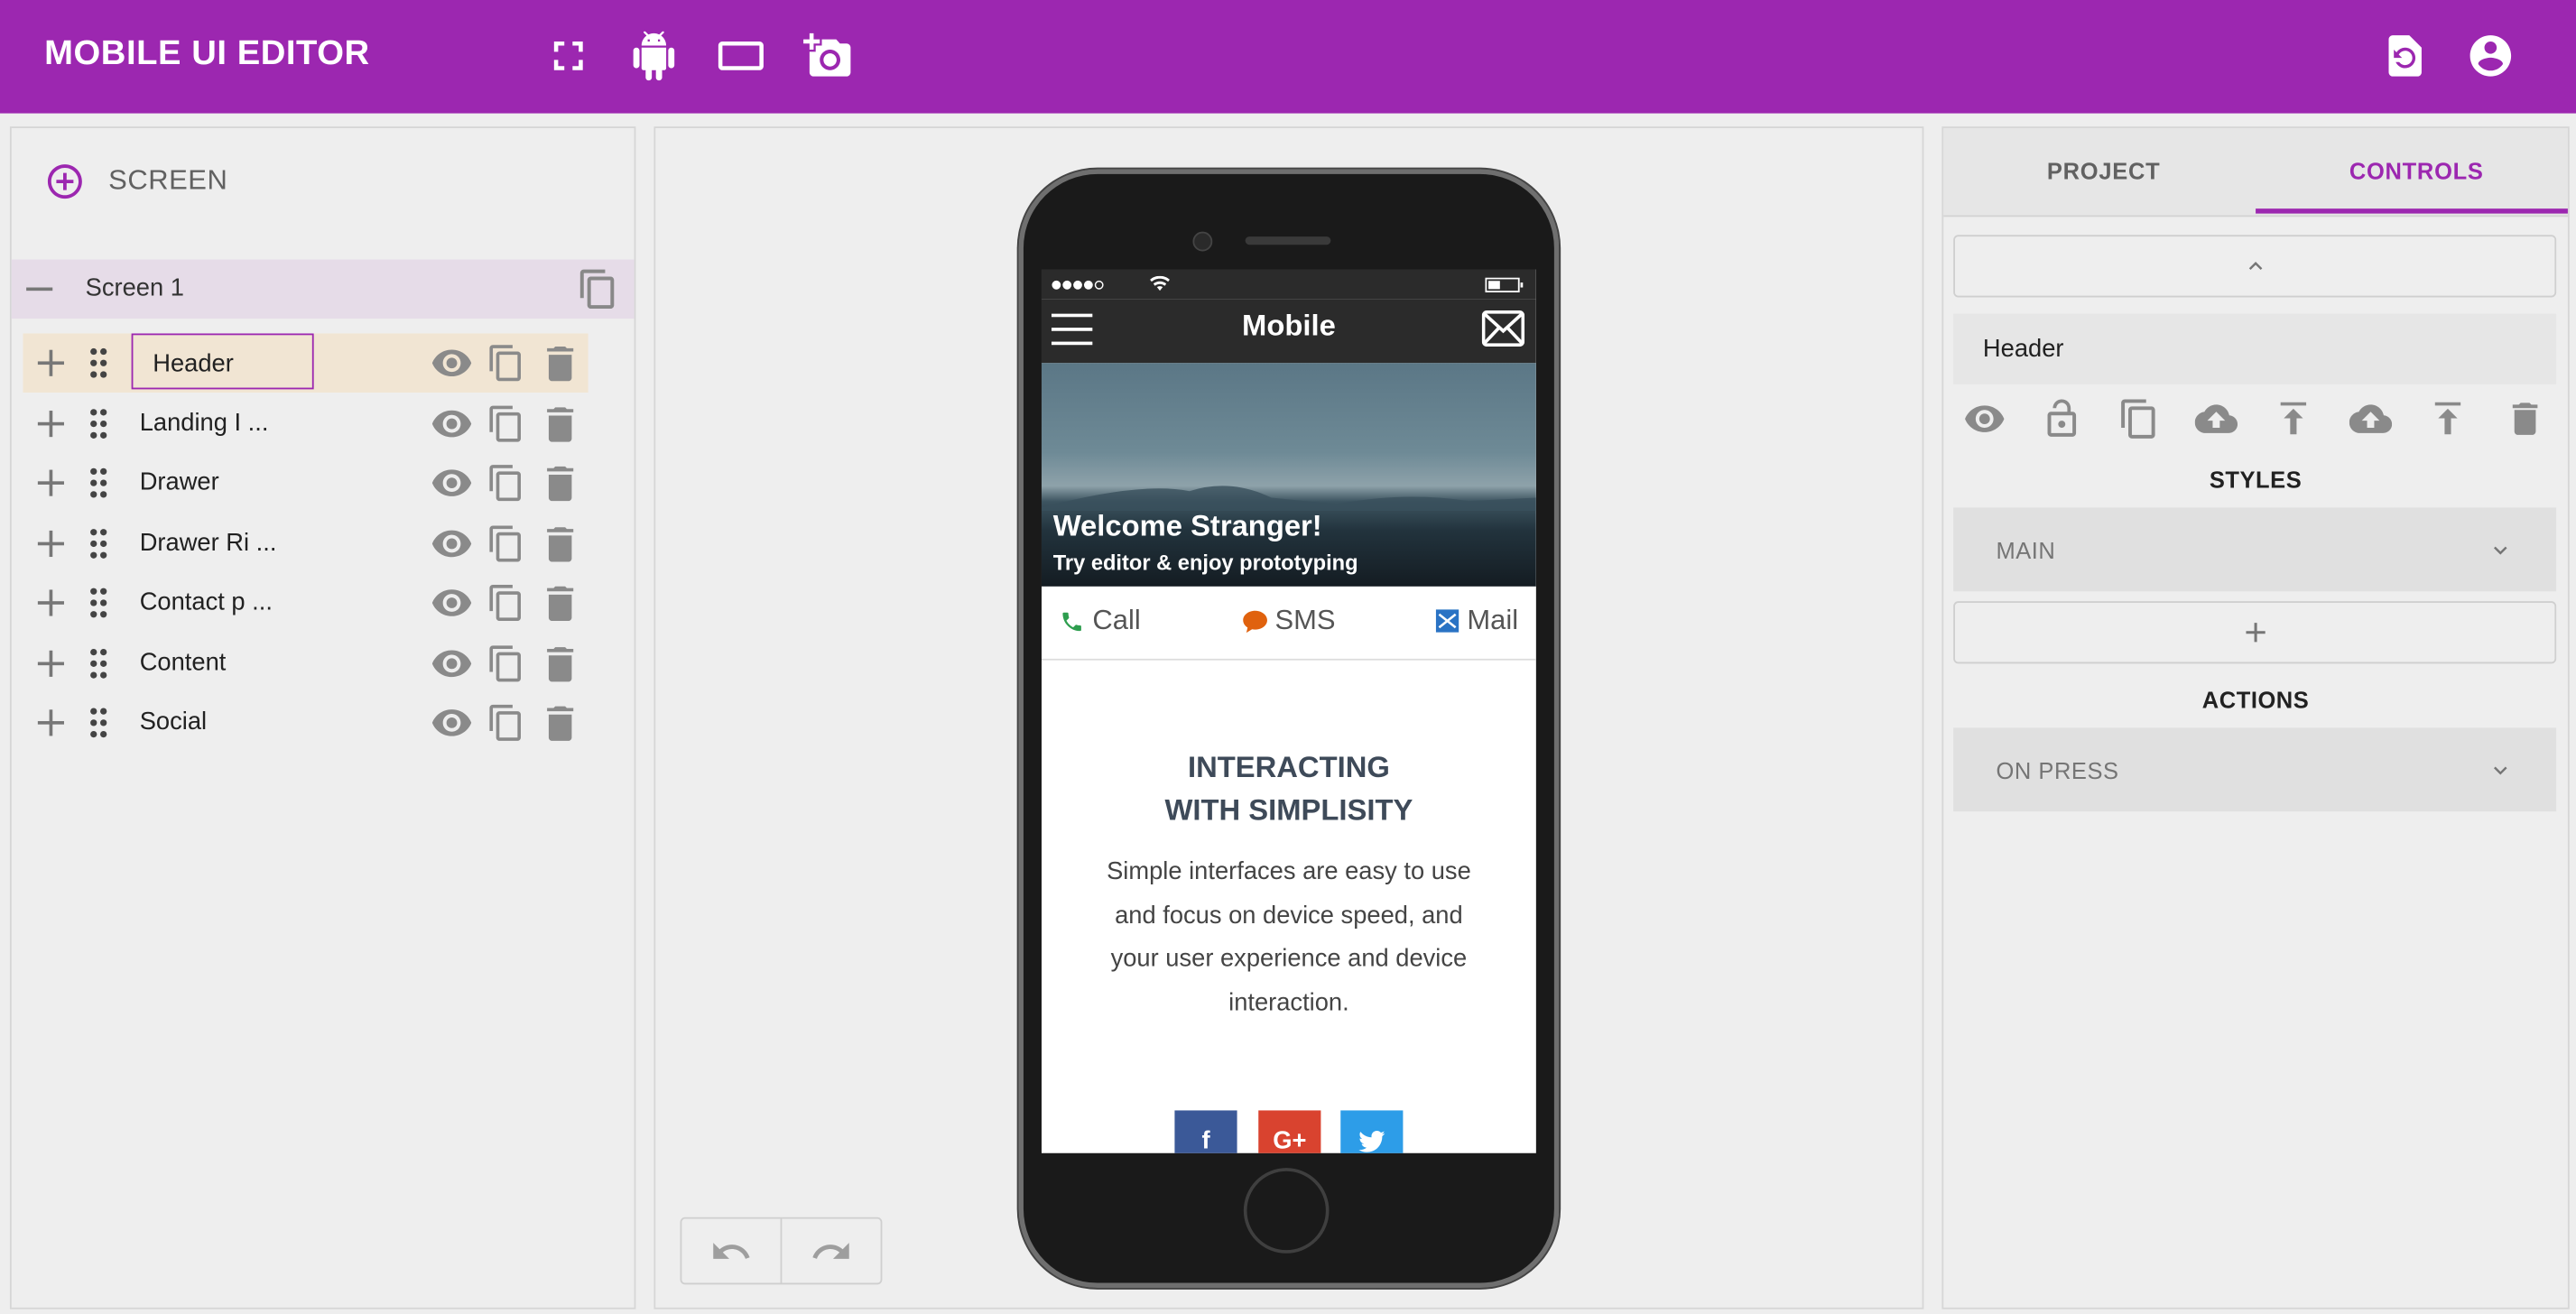 The image size is (2576, 1314). Describe the element at coordinates (828, 56) in the screenshot. I see `add-photo-icon` at that location.